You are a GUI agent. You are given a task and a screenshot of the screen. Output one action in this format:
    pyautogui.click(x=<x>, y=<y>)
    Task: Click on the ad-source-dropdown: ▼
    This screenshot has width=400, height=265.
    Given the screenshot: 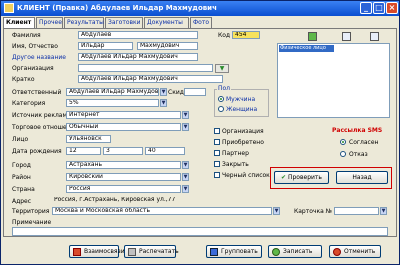 What is the action you would take?
    pyautogui.click(x=185, y=115)
    